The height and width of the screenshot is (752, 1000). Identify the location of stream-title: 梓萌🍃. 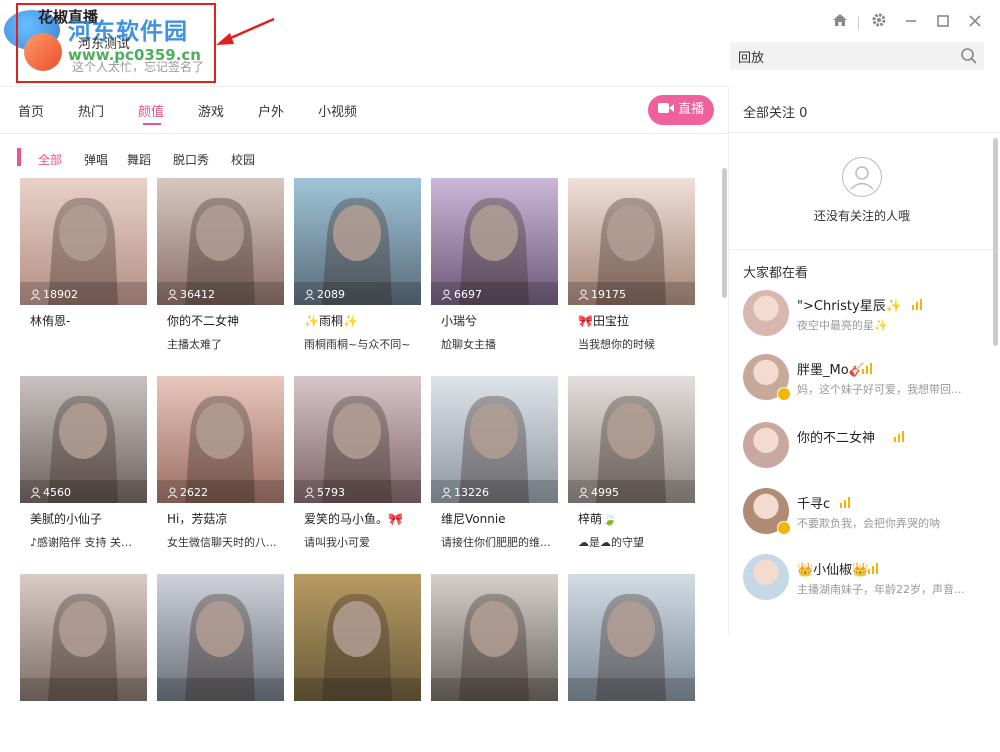
(634, 518).